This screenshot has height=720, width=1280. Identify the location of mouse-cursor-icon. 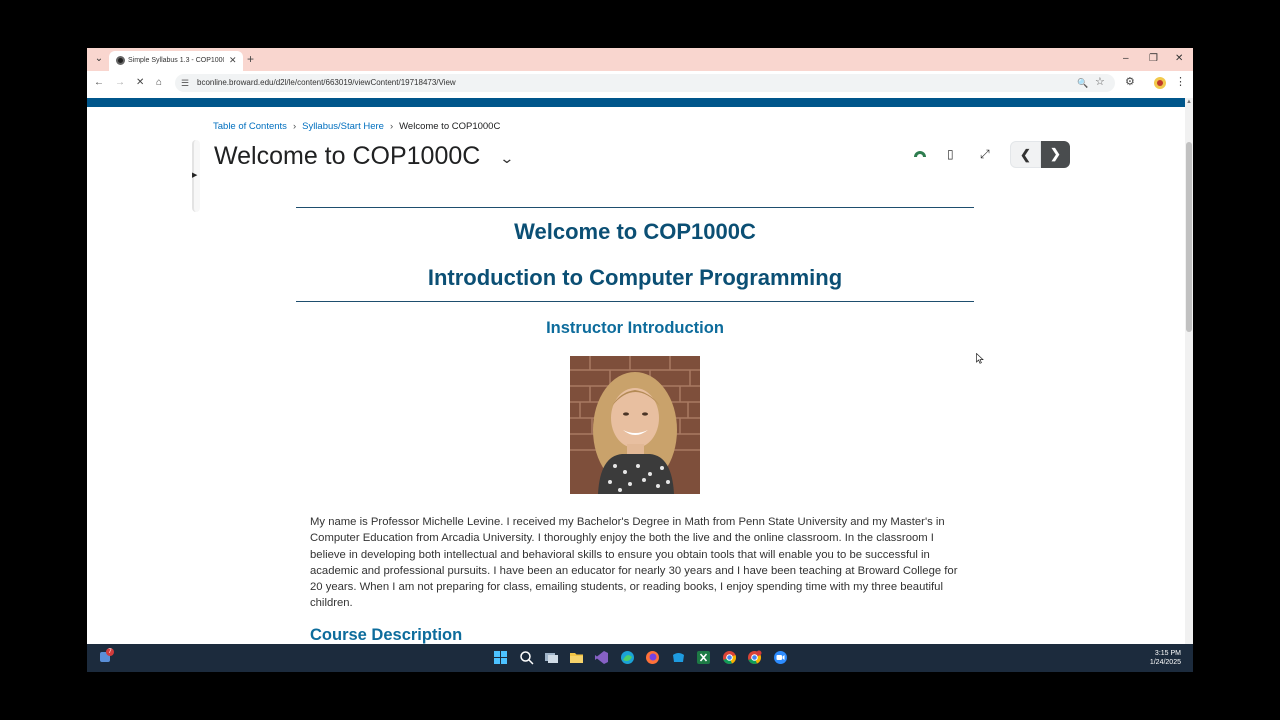
(980, 358).